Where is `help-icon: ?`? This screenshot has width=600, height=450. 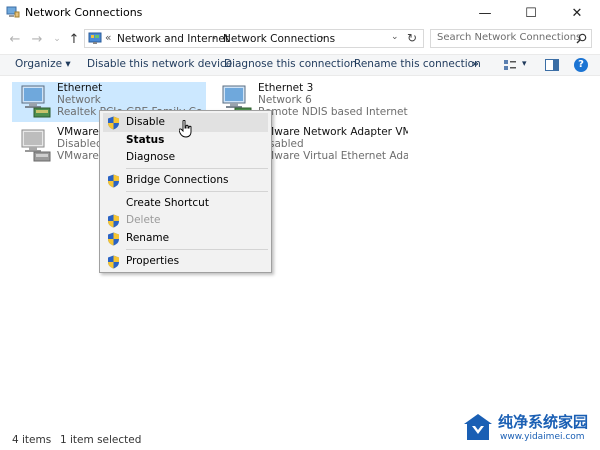
help-icon: ? is located at coordinates (581, 64).